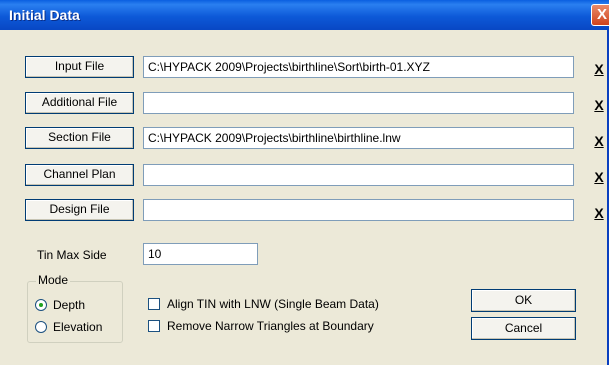  Describe the element at coordinates (79, 210) in the screenshot. I see `design-file-button: Design File` at that location.